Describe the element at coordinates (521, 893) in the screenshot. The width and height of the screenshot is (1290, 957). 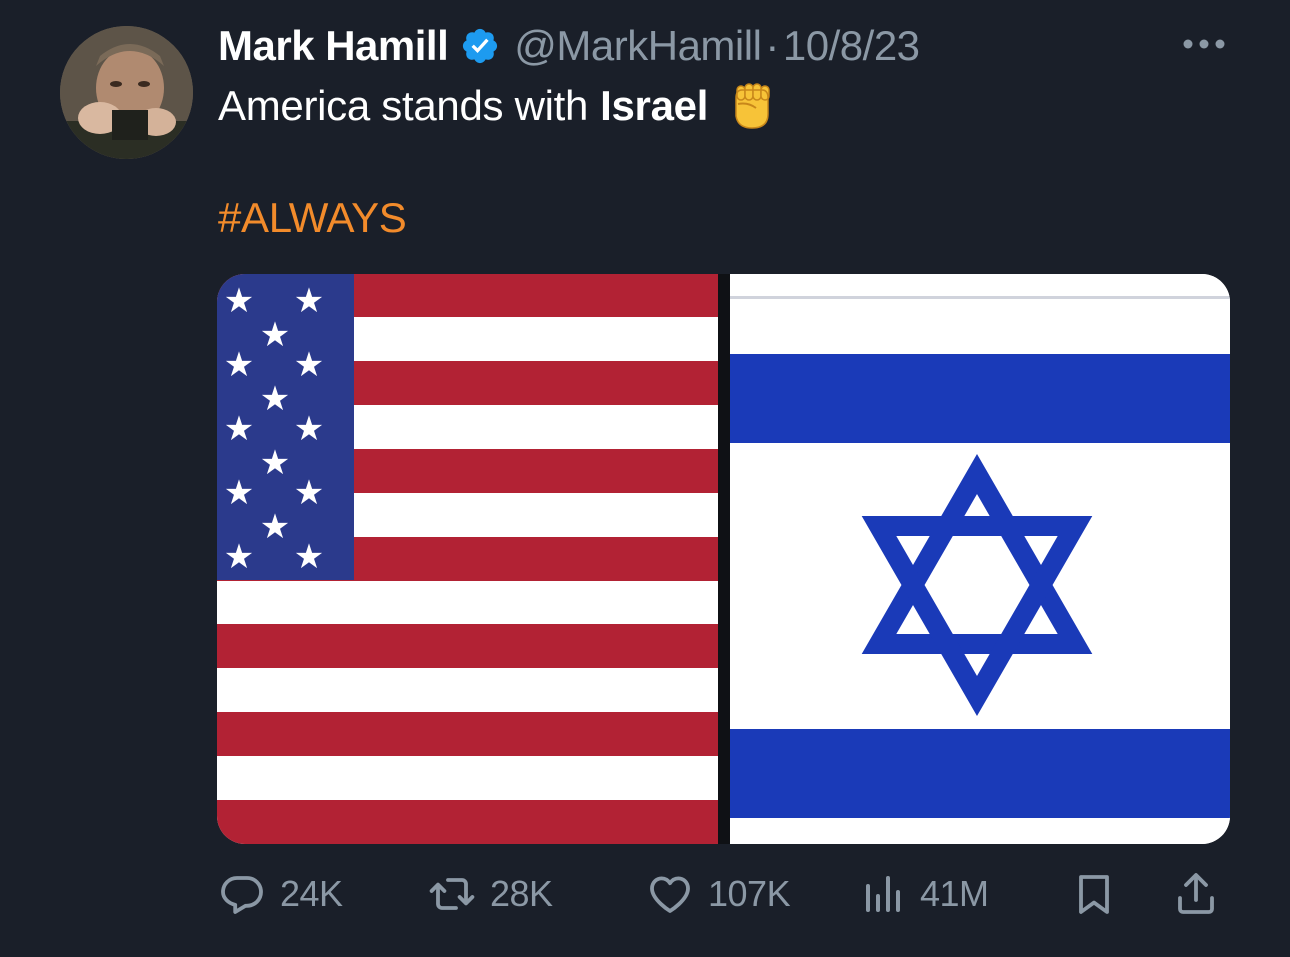
I see `retweet-count: 28K` at that location.